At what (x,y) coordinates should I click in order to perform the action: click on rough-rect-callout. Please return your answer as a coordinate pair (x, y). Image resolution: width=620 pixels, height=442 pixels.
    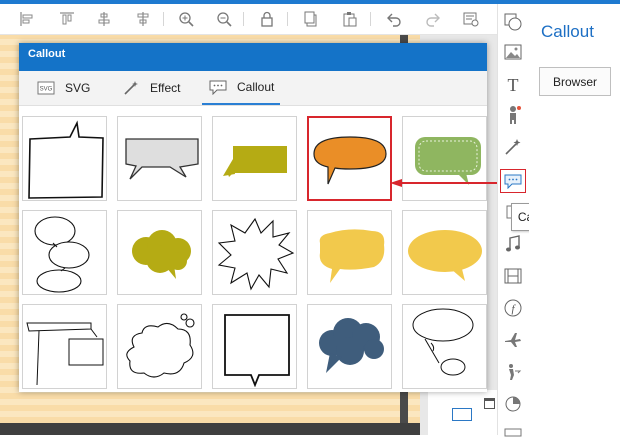
    Looking at the image, I should click on (64, 158).